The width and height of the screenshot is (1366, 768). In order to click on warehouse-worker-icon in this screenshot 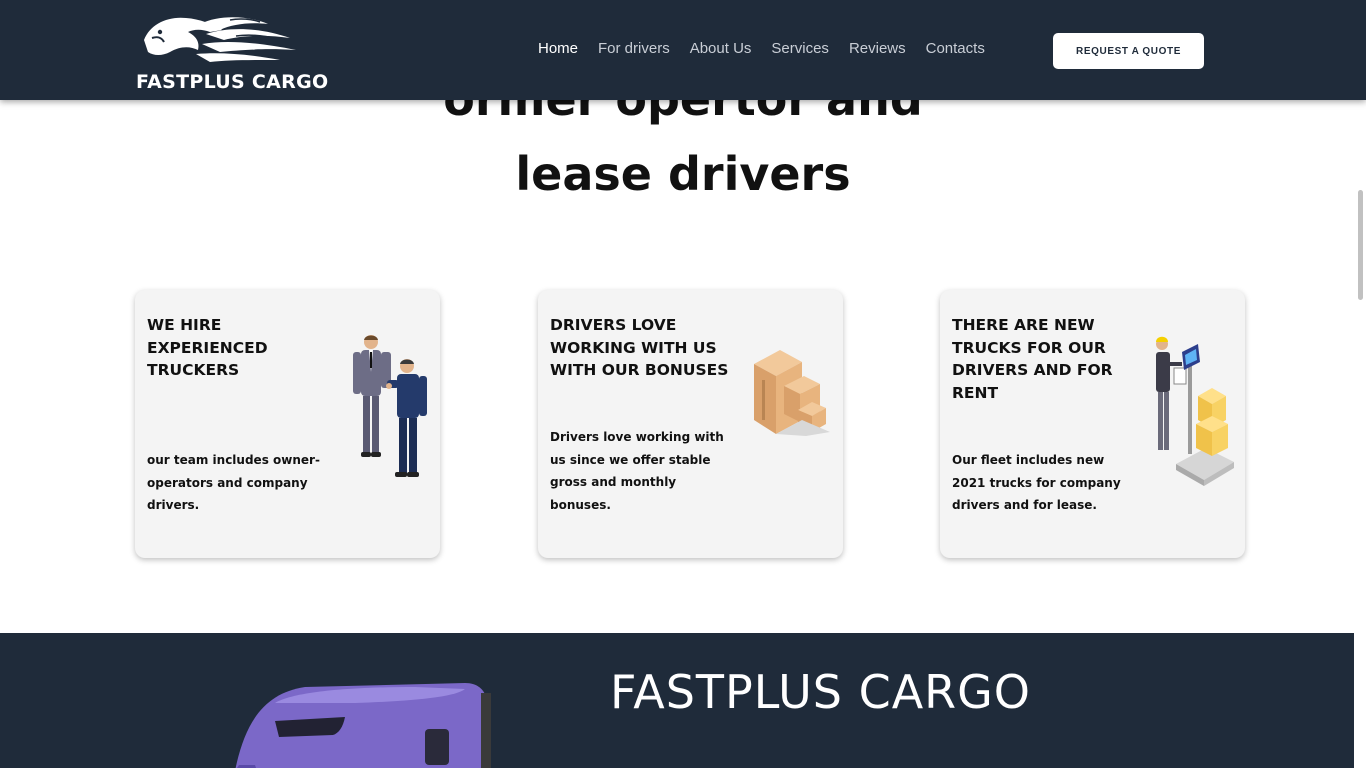, I will do `click(1195, 411)`.